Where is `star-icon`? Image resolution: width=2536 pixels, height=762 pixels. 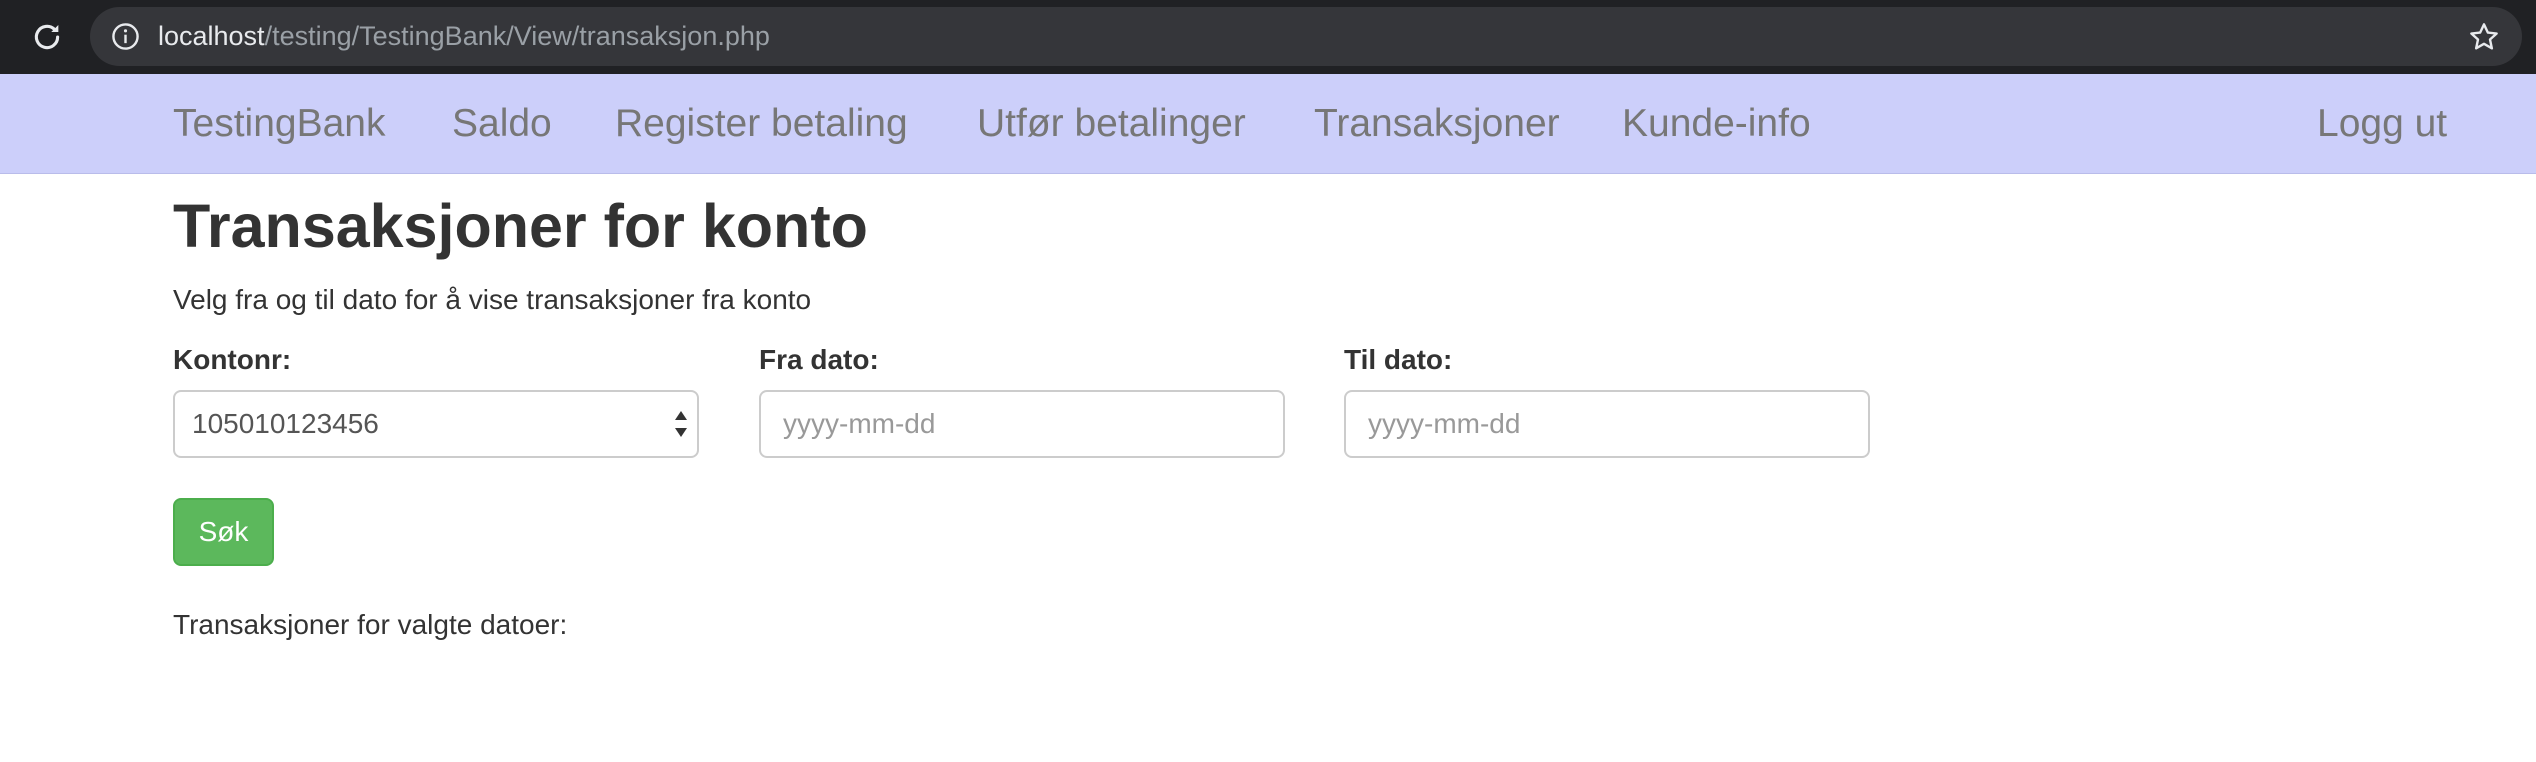
star-icon is located at coordinates (2484, 37).